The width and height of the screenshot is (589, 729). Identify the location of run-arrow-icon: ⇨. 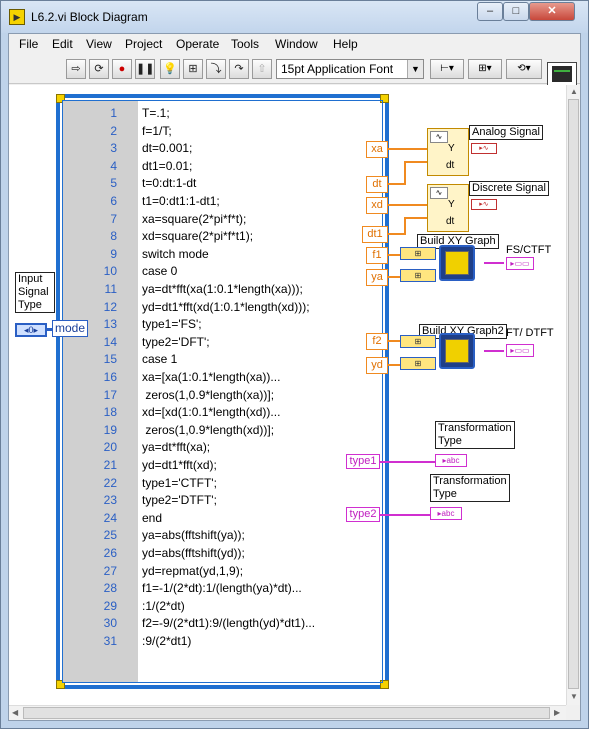
(76, 69).